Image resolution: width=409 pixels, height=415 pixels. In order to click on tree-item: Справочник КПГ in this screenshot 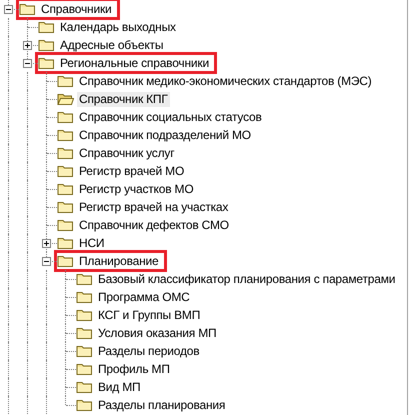, I will do `click(123, 99)`.